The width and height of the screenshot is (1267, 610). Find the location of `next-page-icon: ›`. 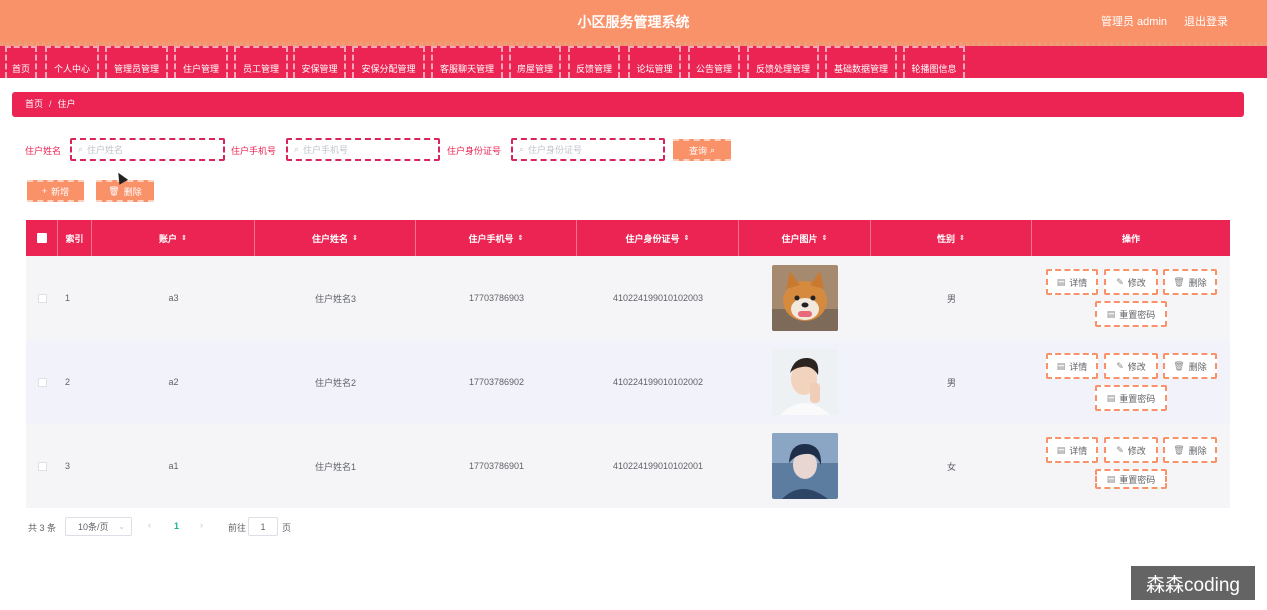

next-page-icon: › is located at coordinates (201, 525).